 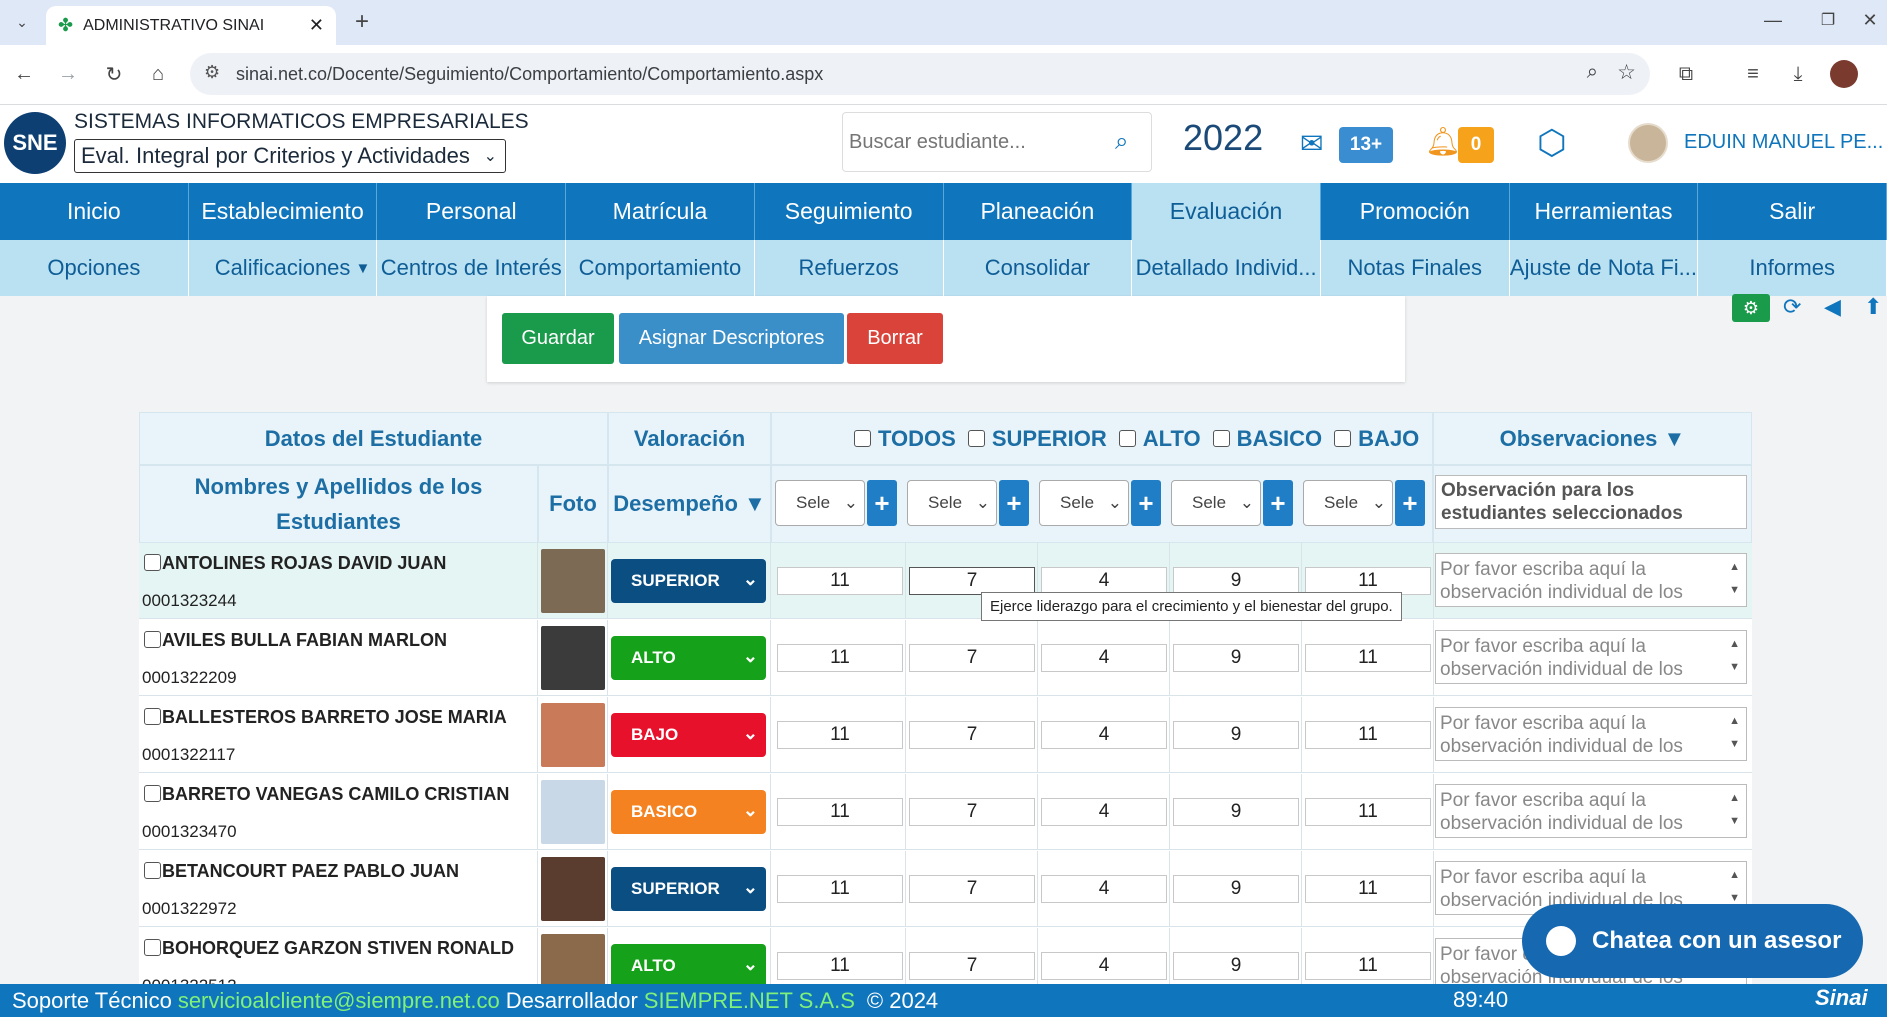 What do you see at coordinates (1753, 74) in the screenshot?
I see `media-icon: ≡` at bounding box center [1753, 74].